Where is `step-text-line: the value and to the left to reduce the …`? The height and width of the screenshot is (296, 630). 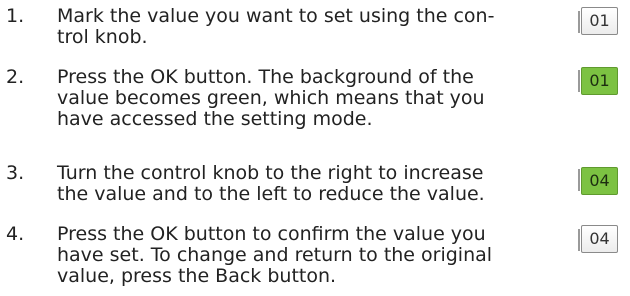 step-text-line: the value and to the left to reduce the … is located at coordinates (271, 194).